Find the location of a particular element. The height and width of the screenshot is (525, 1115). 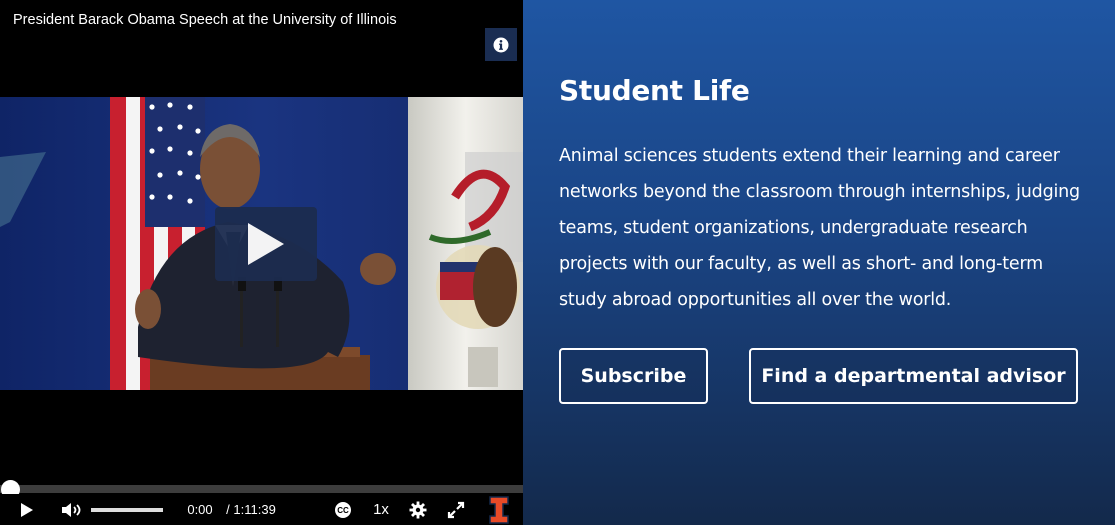

captions-button: CC is located at coordinates (343, 509).